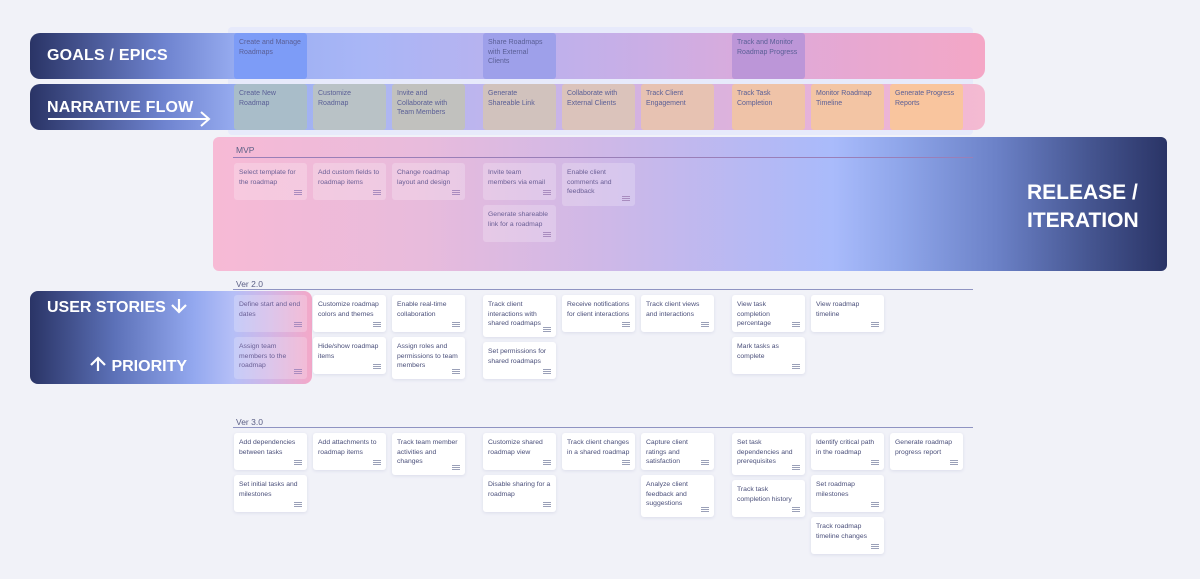 This screenshot has height=579, width=1200. I want to click on story-card: Enable real-time collaboration, so click(428, 313).